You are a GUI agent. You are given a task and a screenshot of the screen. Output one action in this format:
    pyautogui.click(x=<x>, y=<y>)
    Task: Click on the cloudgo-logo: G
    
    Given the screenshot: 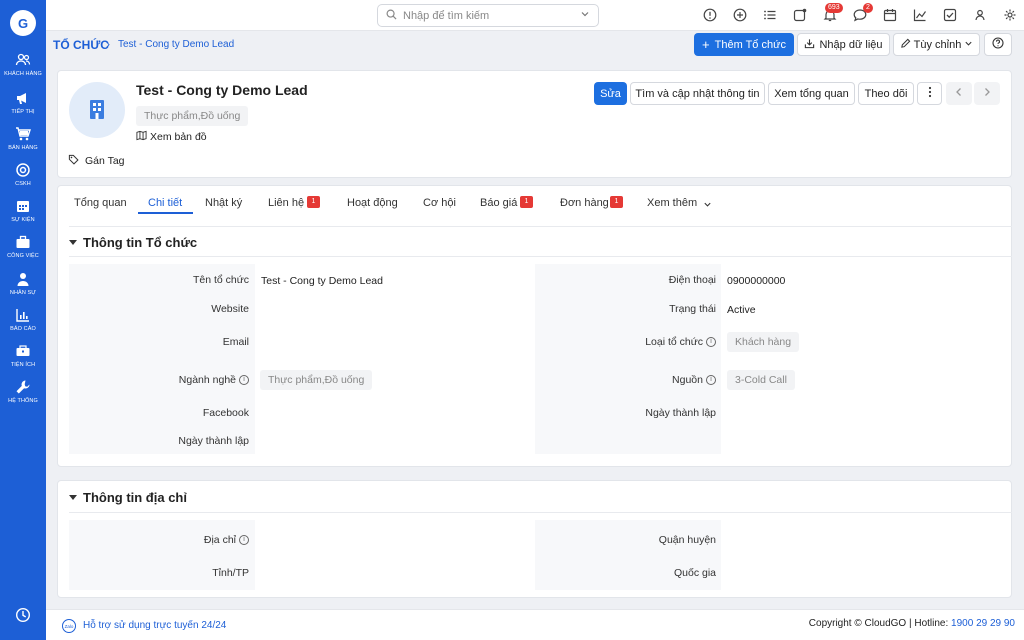 What is the action you would take?
    pyautogui.click(x=23, y=23)
    